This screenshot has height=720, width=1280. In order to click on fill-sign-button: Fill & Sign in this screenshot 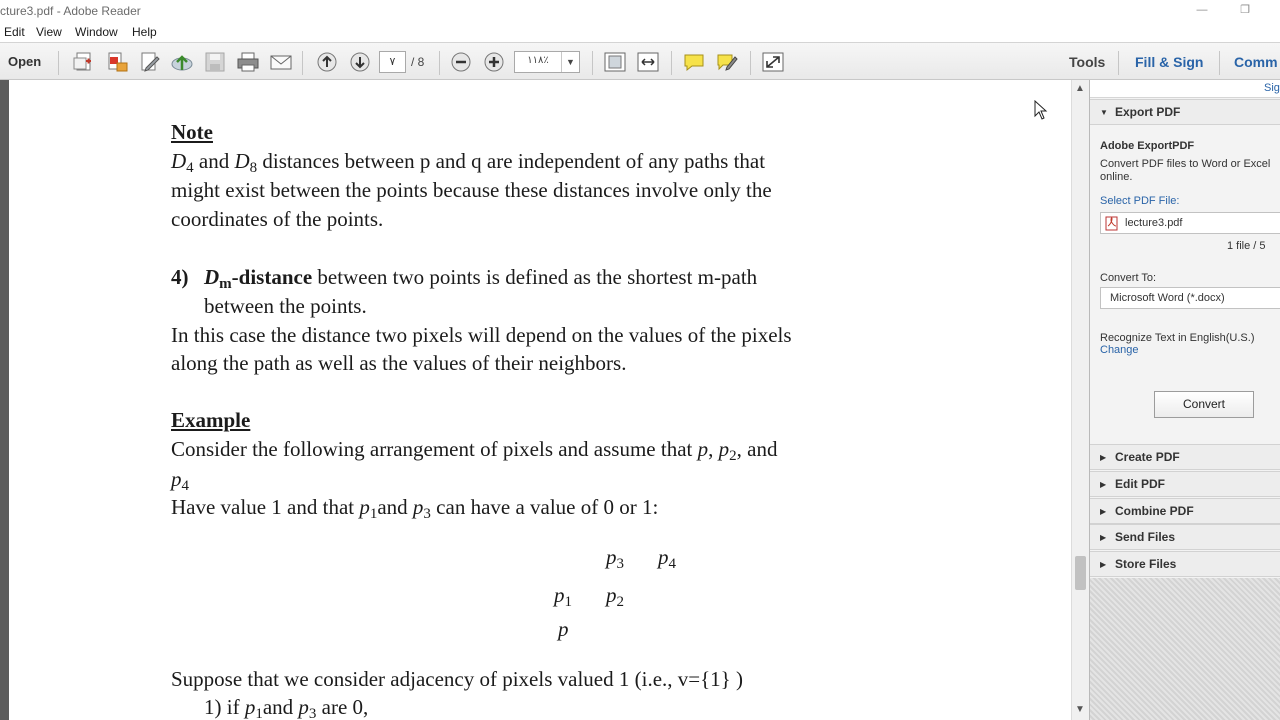, I will do `click(1169, 62)`.